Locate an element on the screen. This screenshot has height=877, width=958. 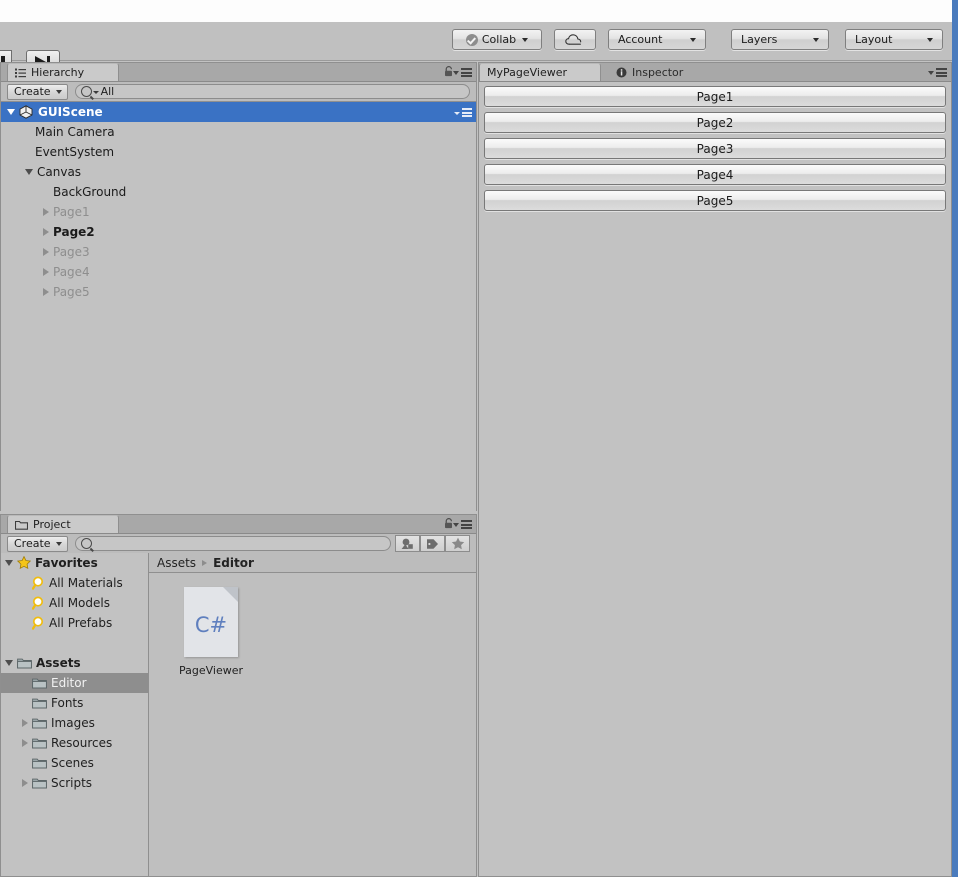
hierarchy-item-label: Canvas is located at coordinates (59, 172).